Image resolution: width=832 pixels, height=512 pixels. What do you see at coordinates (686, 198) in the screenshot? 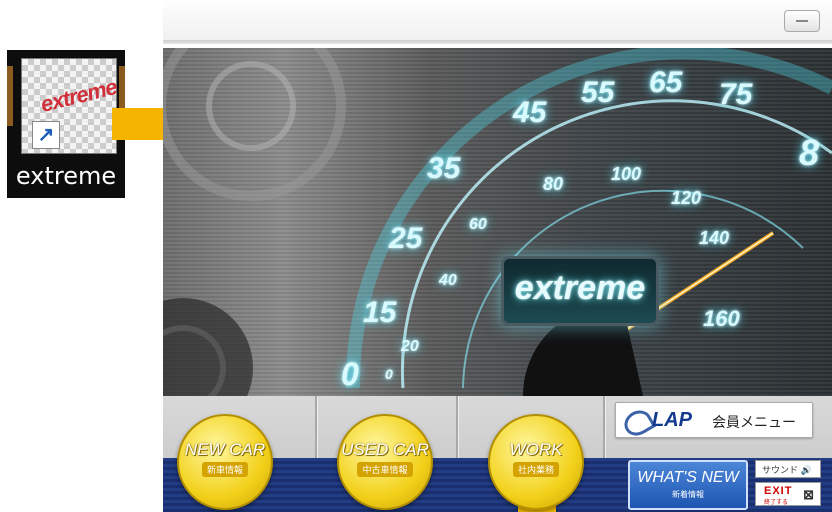
I see `gauge-number: 120` at bounding box center [686, 198].